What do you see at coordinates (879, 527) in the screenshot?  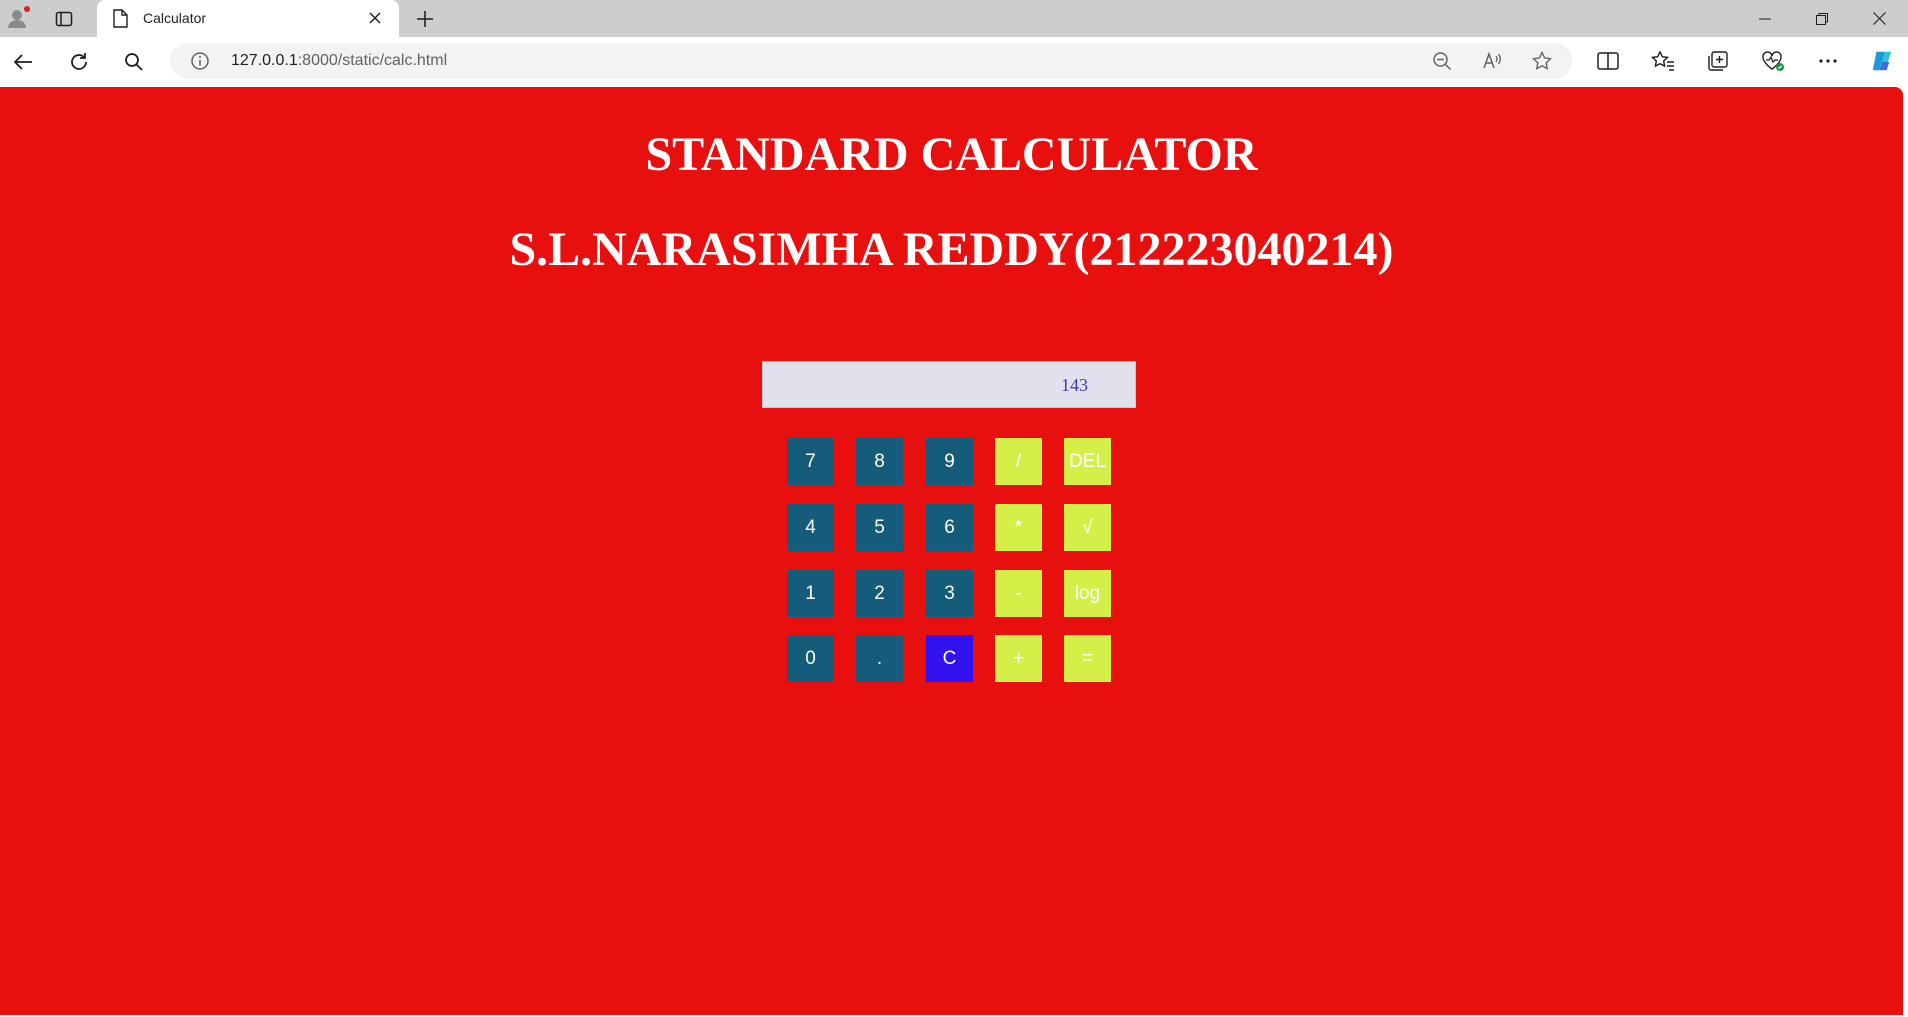 I see `key-5: 5` at bounding box center [879, 527].